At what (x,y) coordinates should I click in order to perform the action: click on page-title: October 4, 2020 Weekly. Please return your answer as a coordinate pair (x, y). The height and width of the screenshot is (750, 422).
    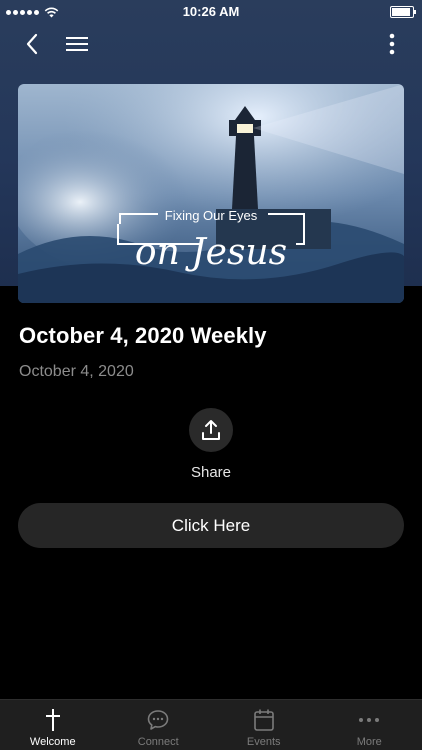
    Looking at the image, I should click on (143, 335).